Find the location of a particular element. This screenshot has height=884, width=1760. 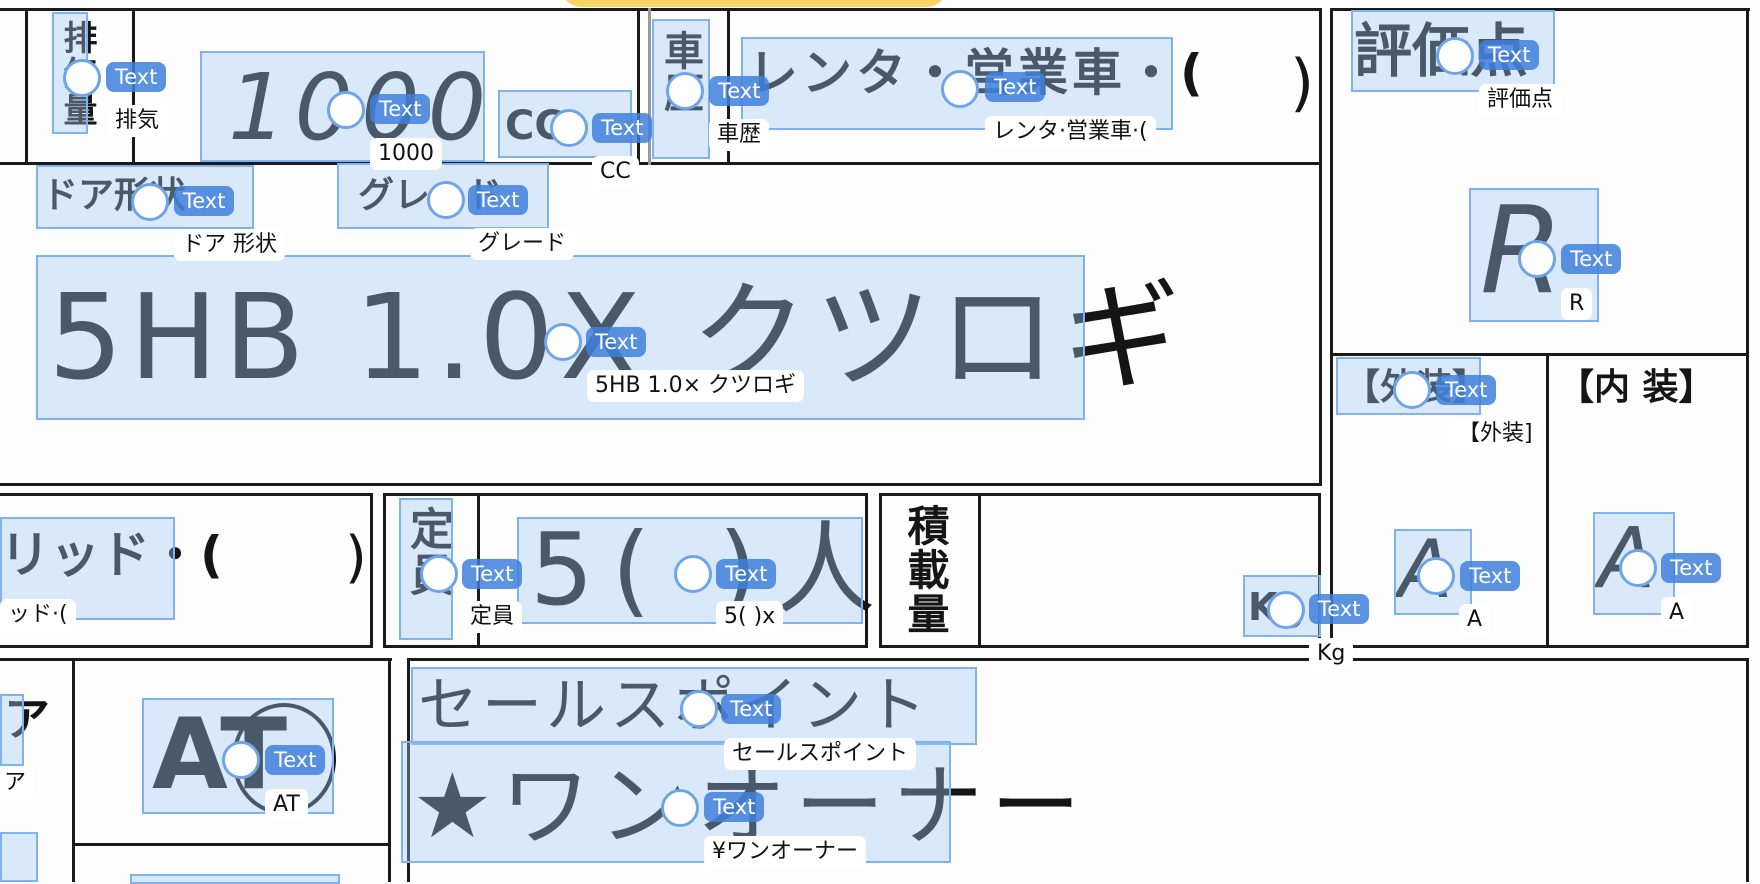

ocr-label: 評価点 is located at coordinates (1520, 100).